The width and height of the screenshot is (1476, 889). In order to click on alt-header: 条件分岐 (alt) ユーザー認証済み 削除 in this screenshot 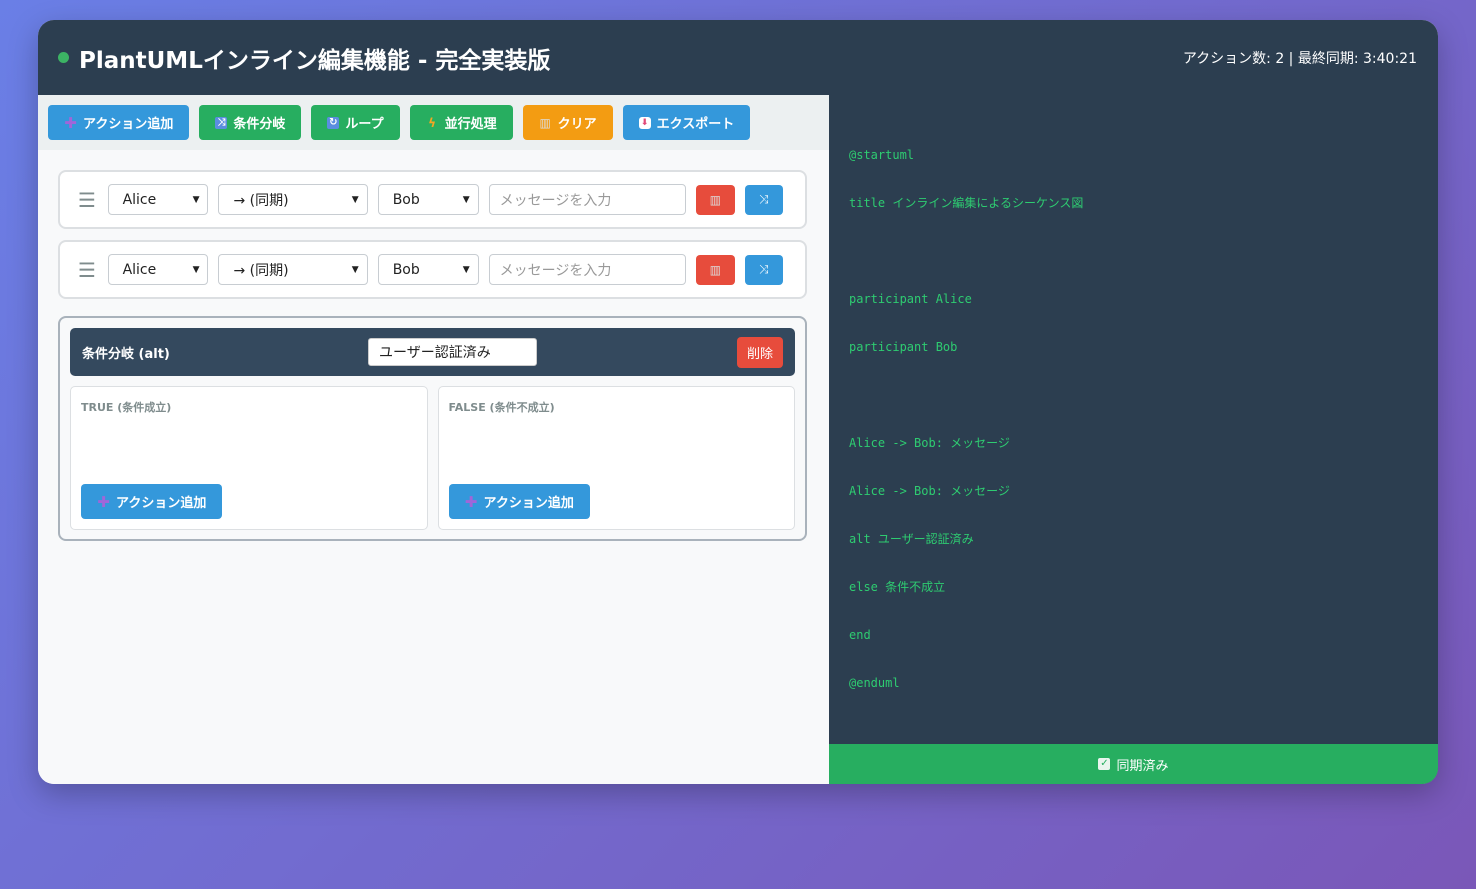, I will do `click(432, 352)`.